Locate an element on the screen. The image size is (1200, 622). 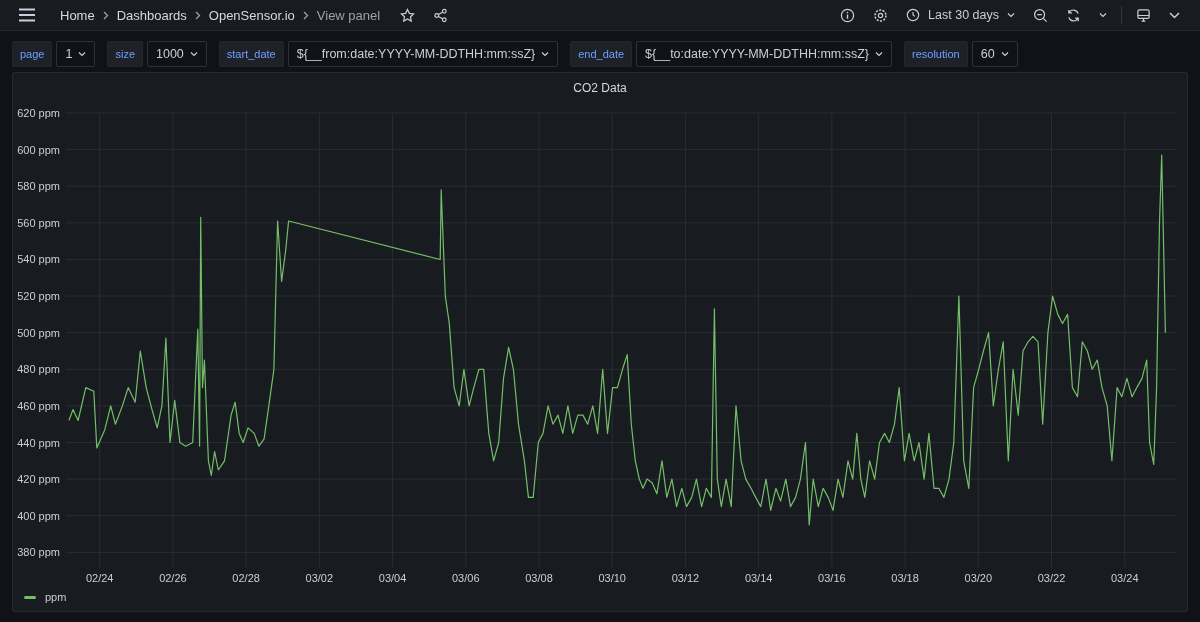
x-axis-label: 03/04 is located at coordinates (392, 578).